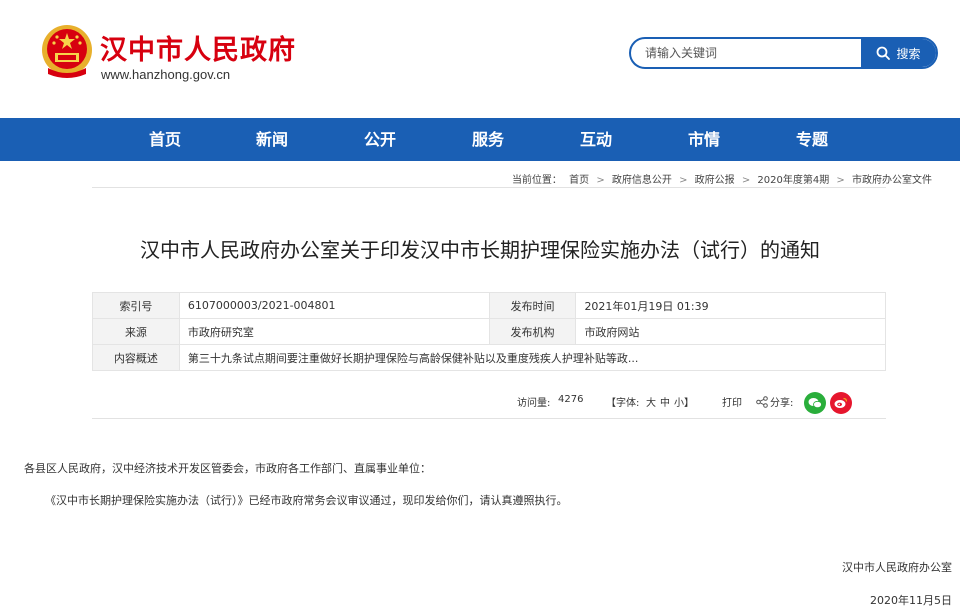 This screenshot has height=616, width=960. What do you see at coordinates (897, 567) in the screenshot?
I see `signature: 汉中市人民政府办公室` at bounding box center [897, 567].